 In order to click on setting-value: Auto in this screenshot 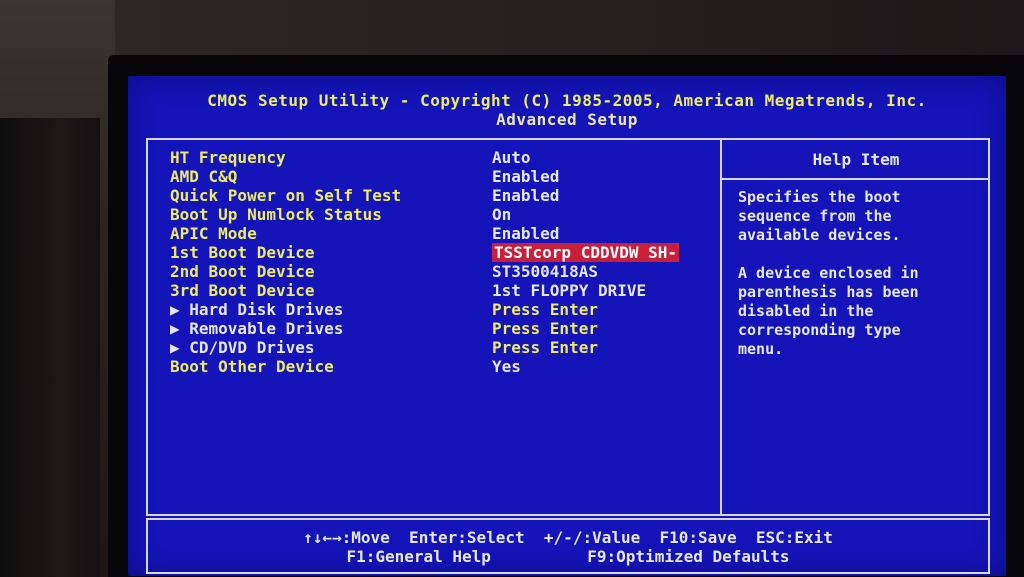, I will do `click(511, 157)`.